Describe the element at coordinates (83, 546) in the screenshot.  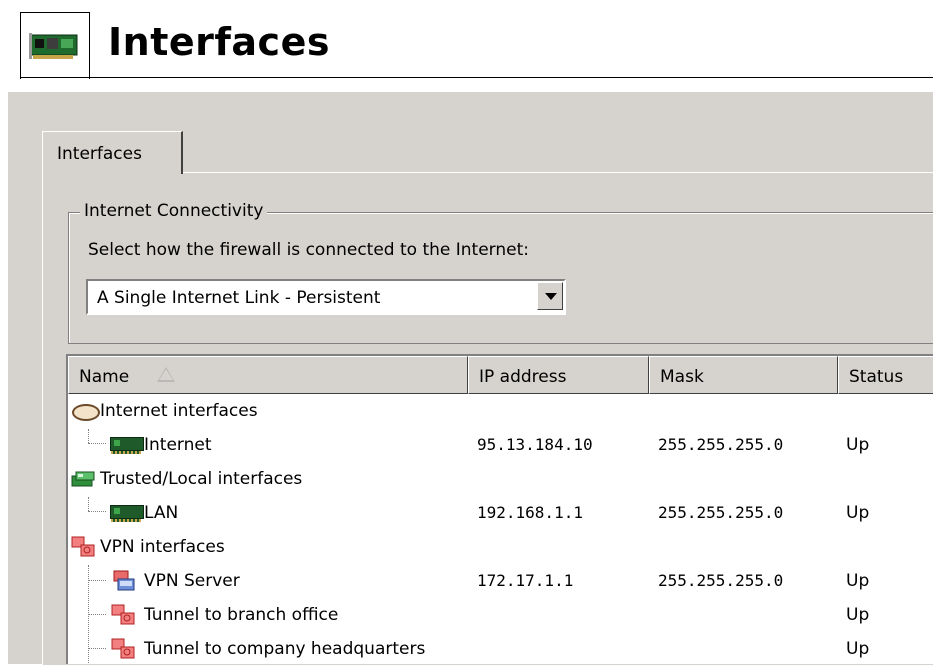
I see `vpn-icon` at that location.